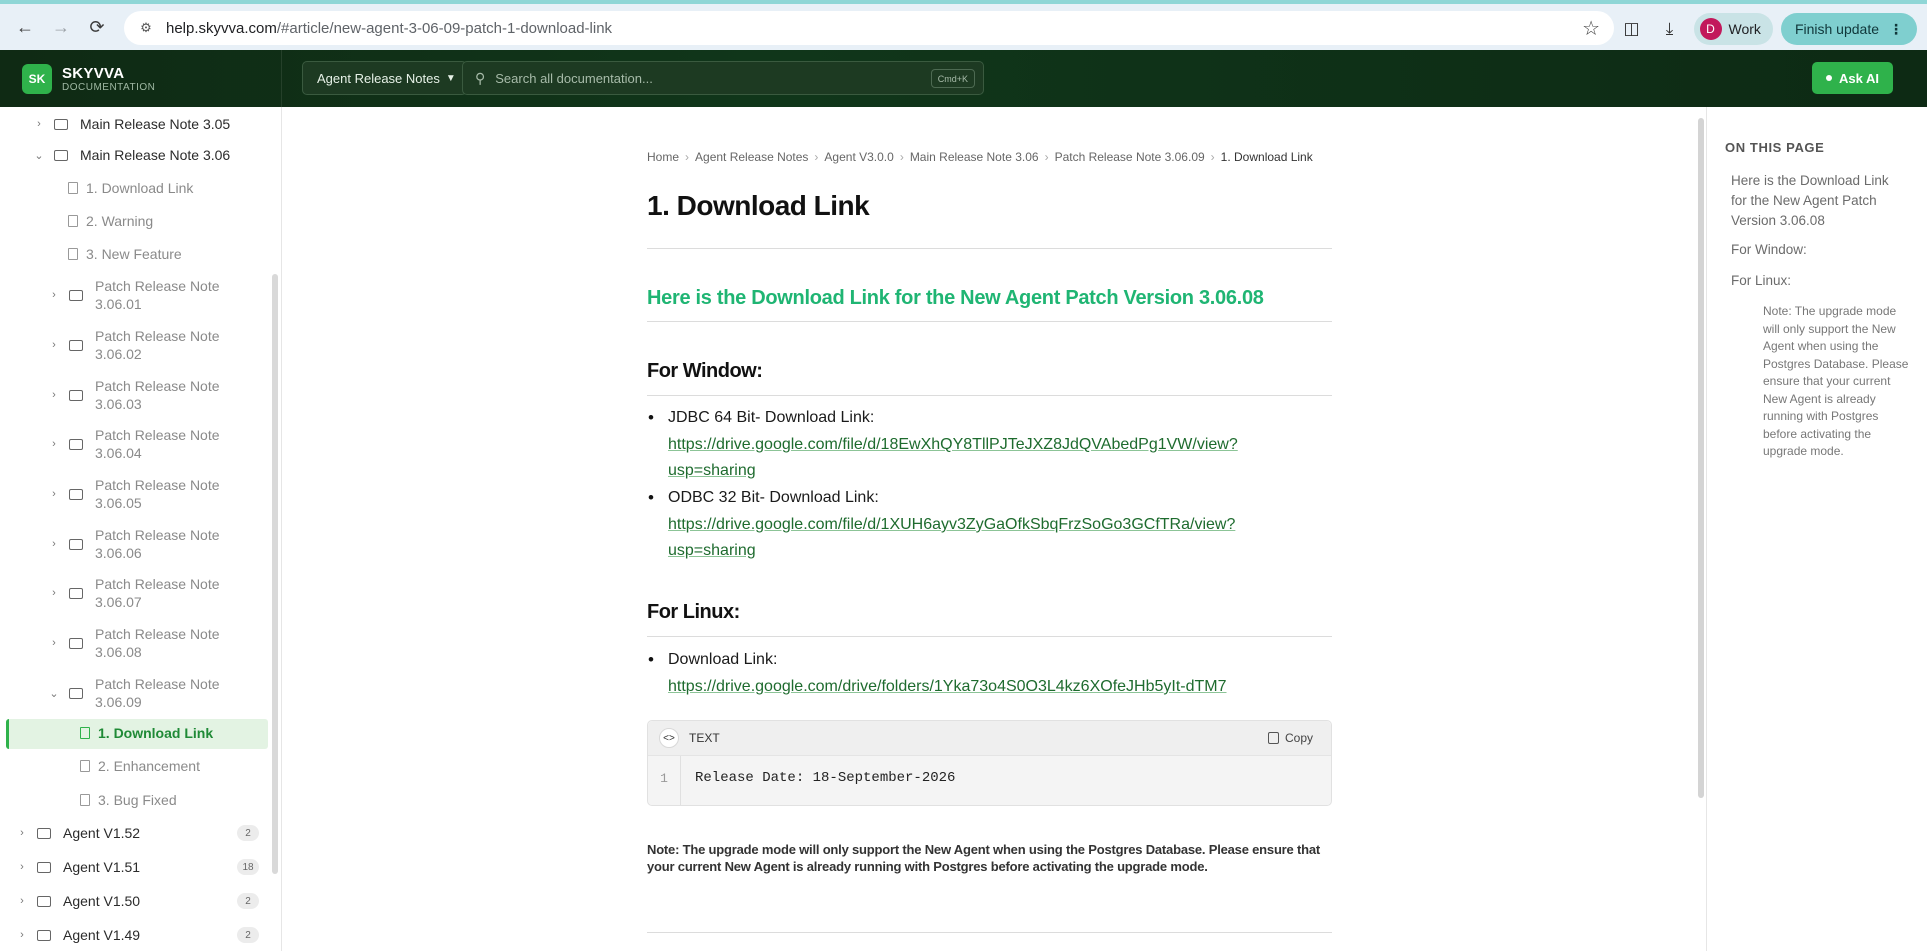 The width and height of the screenshot is (1927, 951). I want to click on extensions-icon: ◫, so click(1632, 29).